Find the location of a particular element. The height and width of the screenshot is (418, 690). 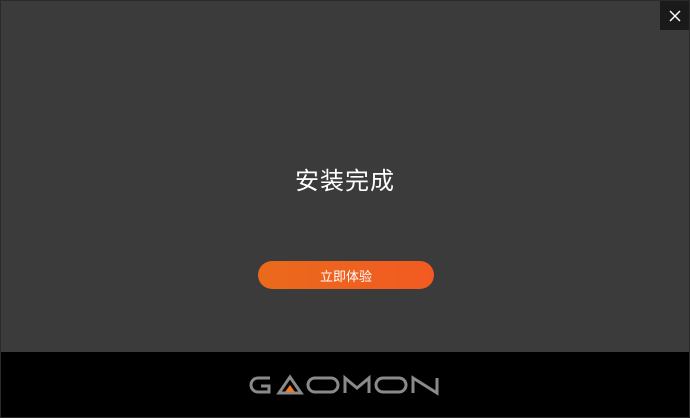

try-now-button: 立即体验 is located at coordinates (346, 275).